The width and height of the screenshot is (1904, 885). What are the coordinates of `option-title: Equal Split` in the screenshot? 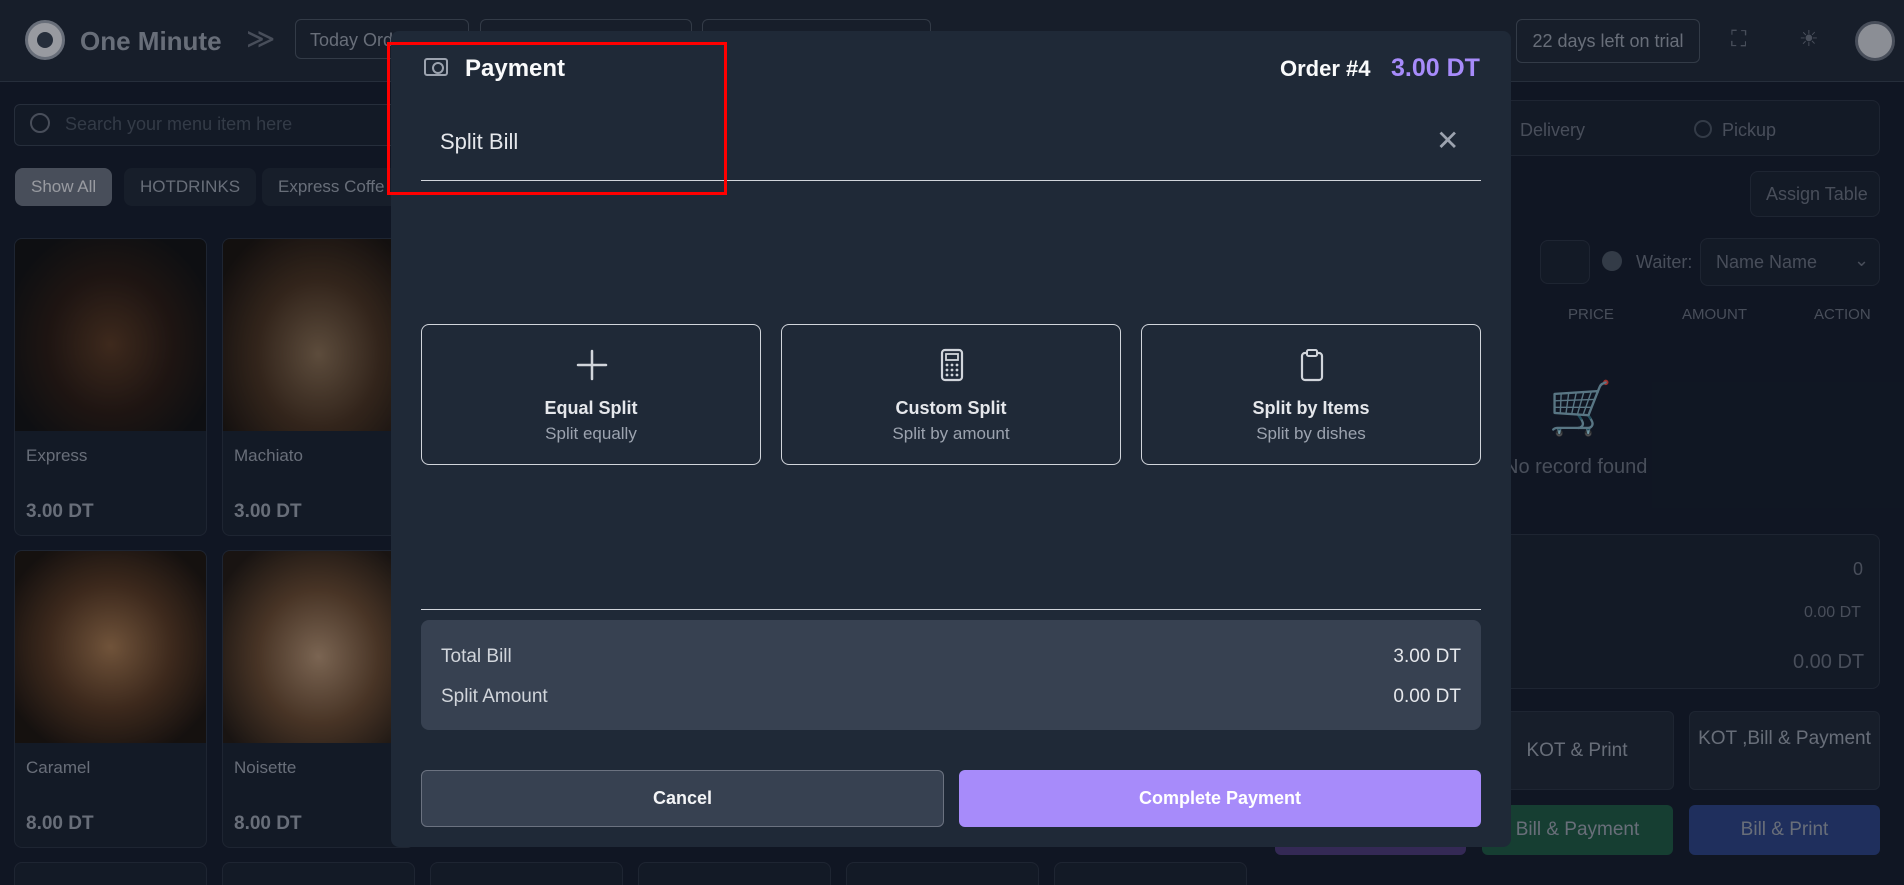 It's located at (591, 408).